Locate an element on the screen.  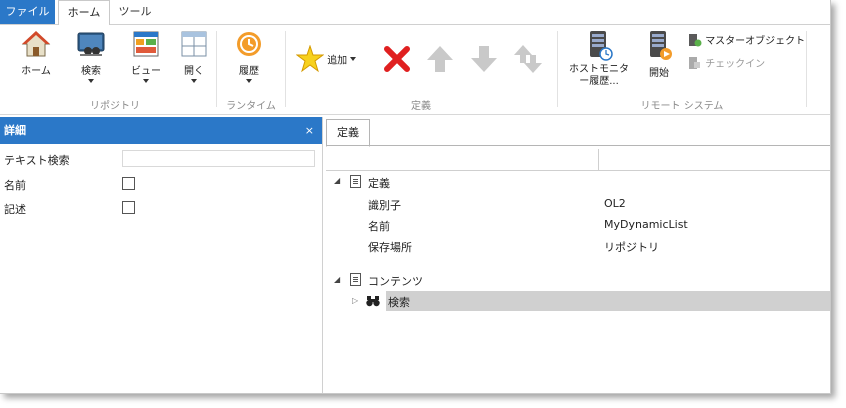
text-search-label: テキスト検索 is located at coordinates (37, 160).